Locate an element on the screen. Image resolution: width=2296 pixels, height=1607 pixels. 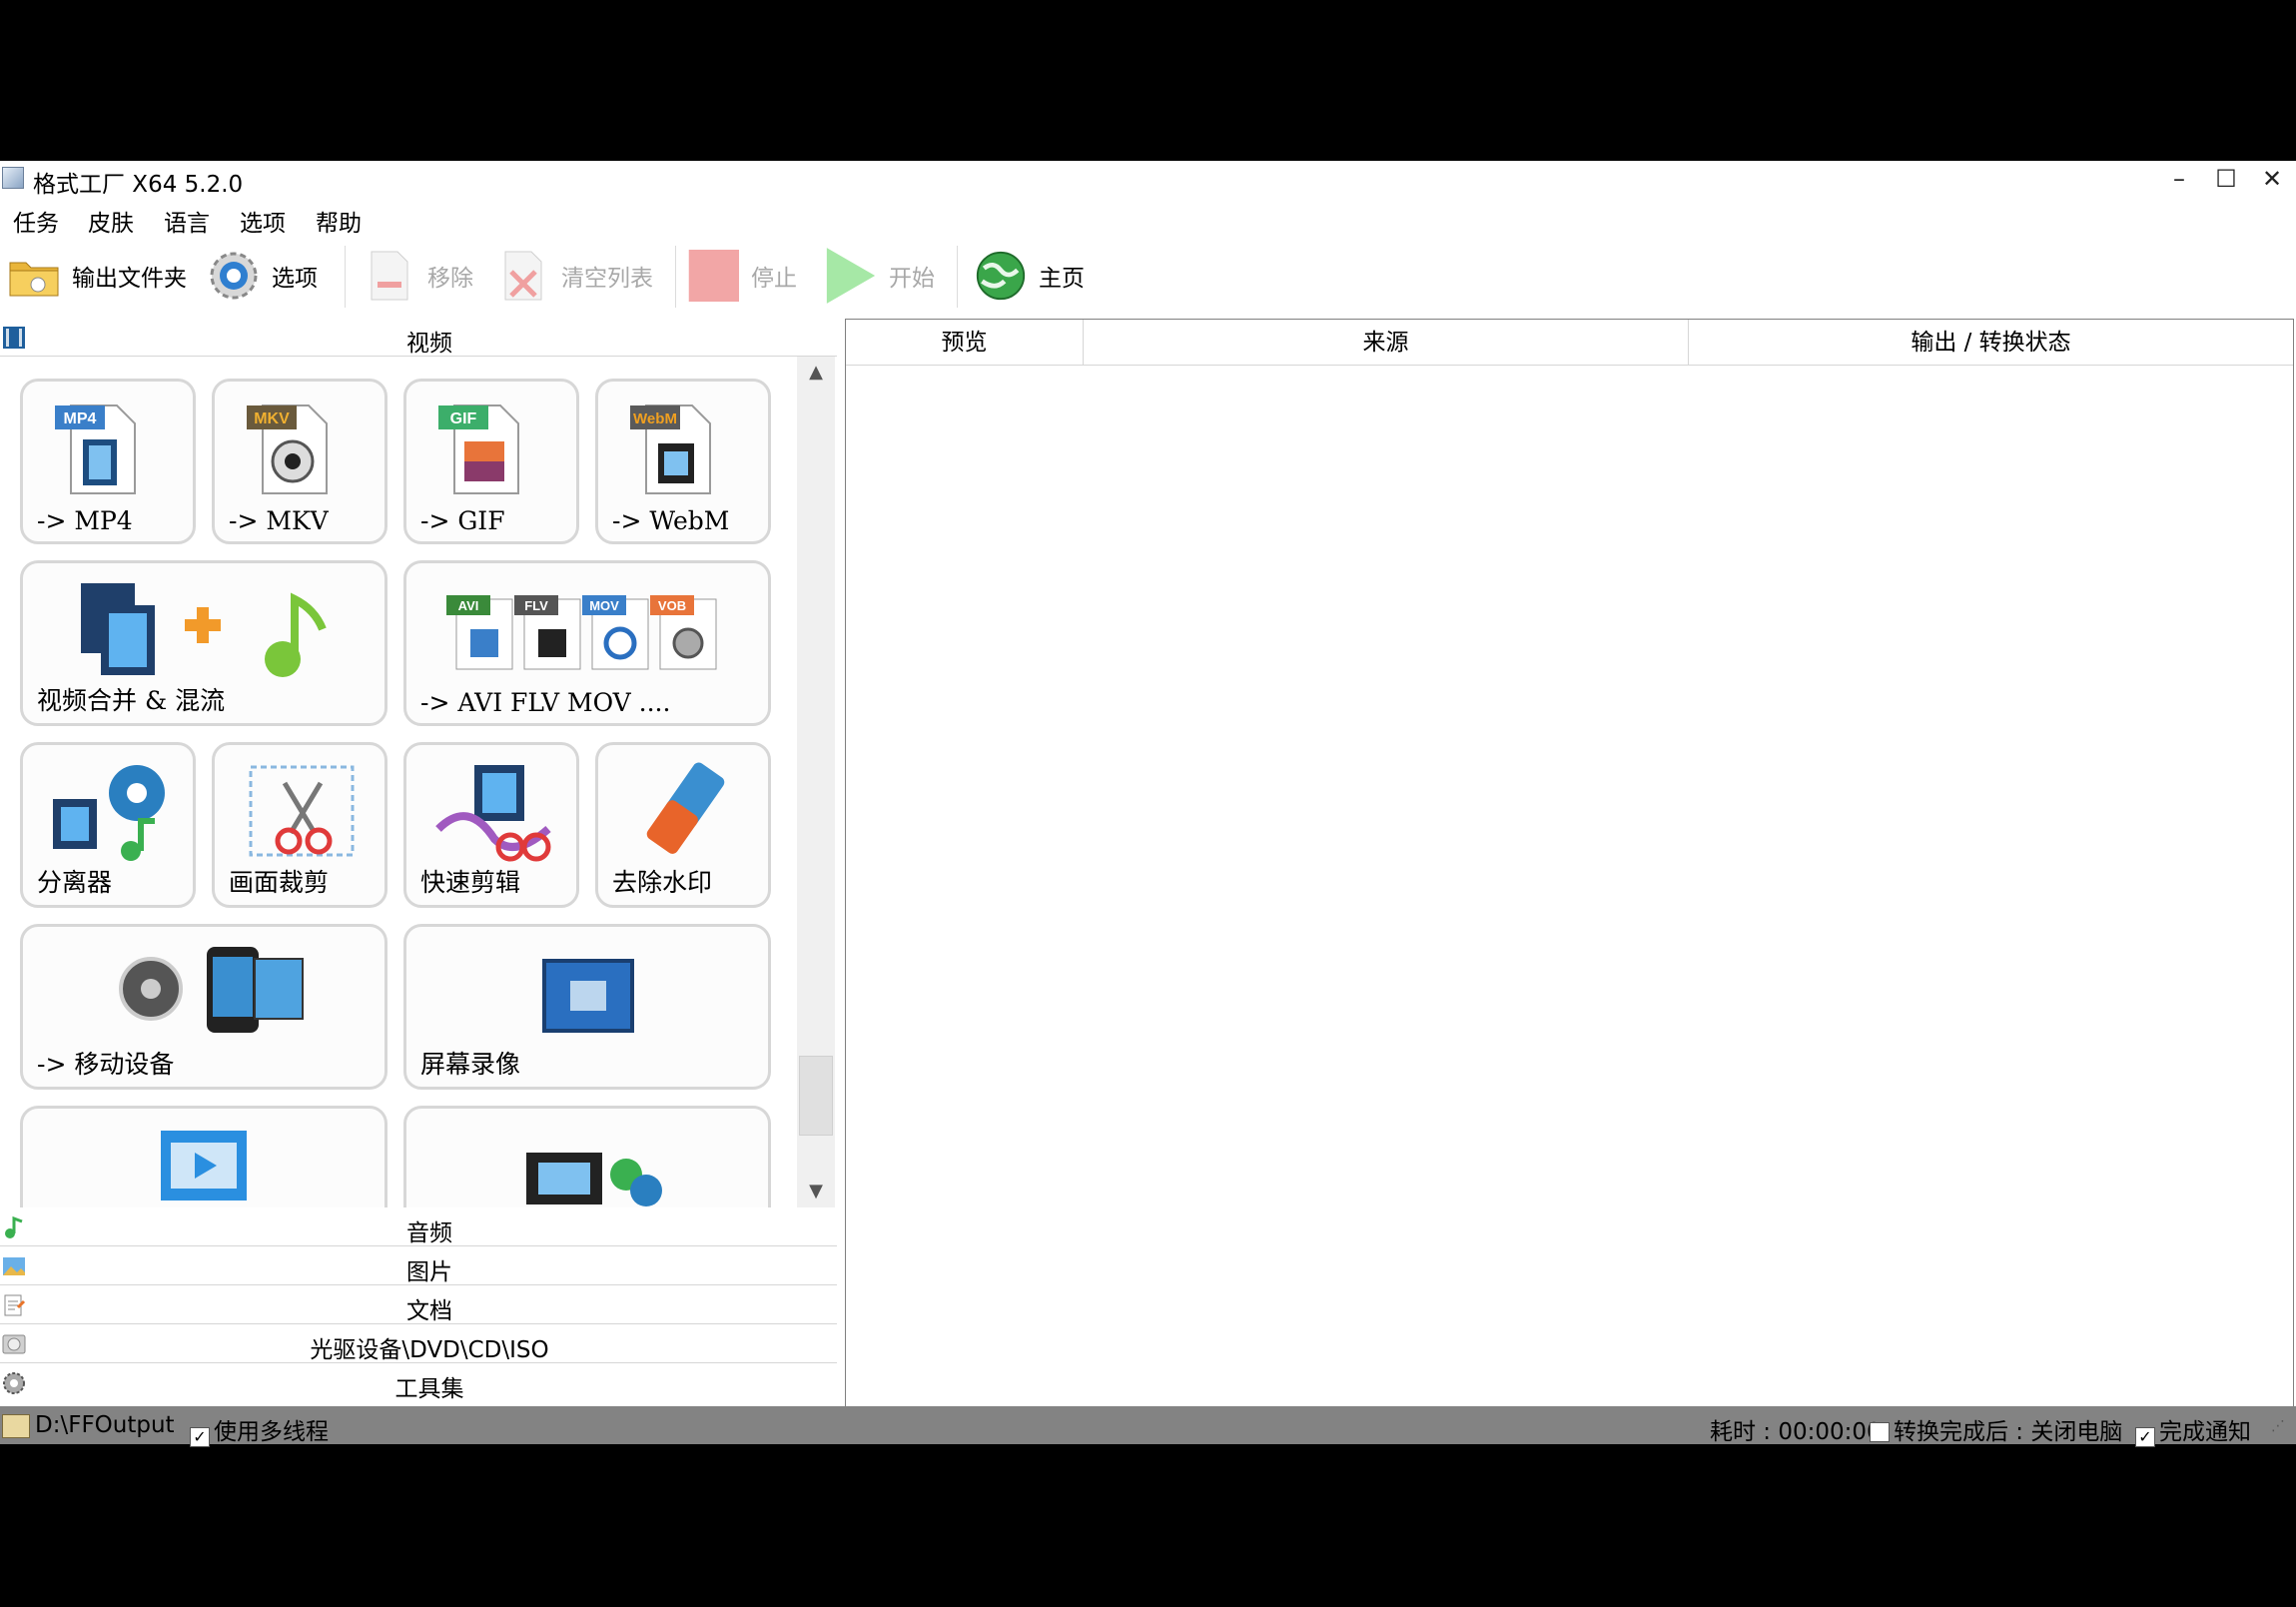
stop-button: 停止 is located at coordinates (742, 276).